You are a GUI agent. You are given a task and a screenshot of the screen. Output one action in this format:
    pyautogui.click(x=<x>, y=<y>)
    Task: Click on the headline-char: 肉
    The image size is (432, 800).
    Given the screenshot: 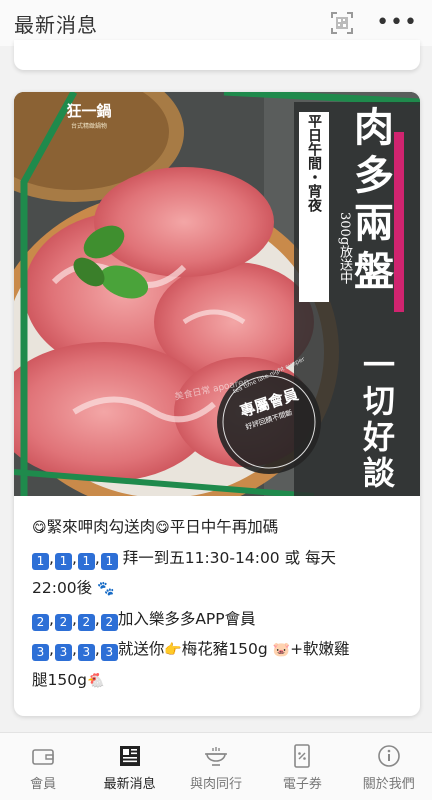 What is the action you would take?
    pyautogui.click(x=374, y=127)
    